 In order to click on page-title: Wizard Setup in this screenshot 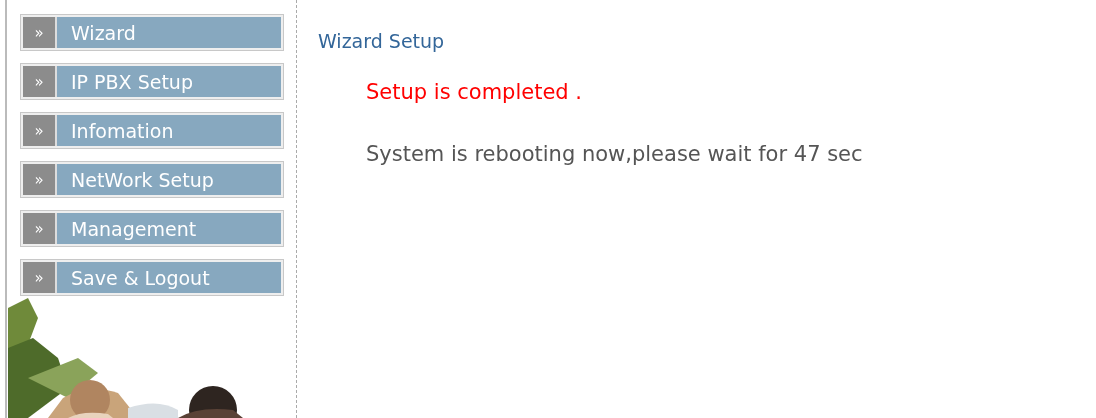, I will do `click(382, 41)`.